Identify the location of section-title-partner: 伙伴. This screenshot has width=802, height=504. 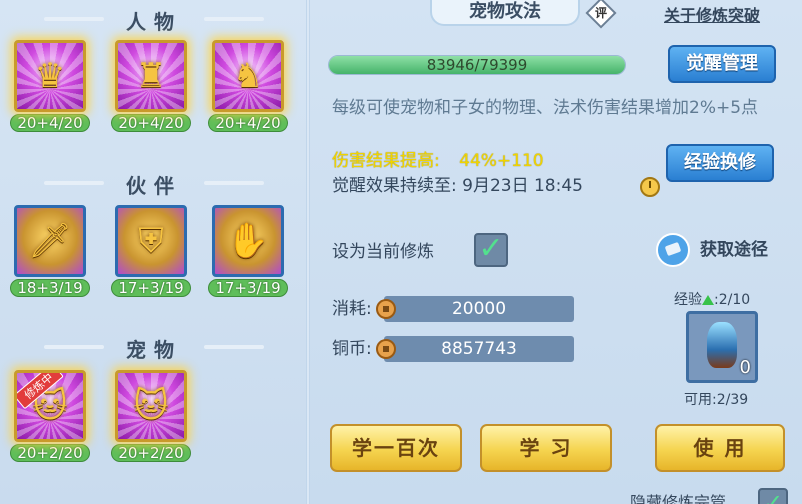
(154, 184).